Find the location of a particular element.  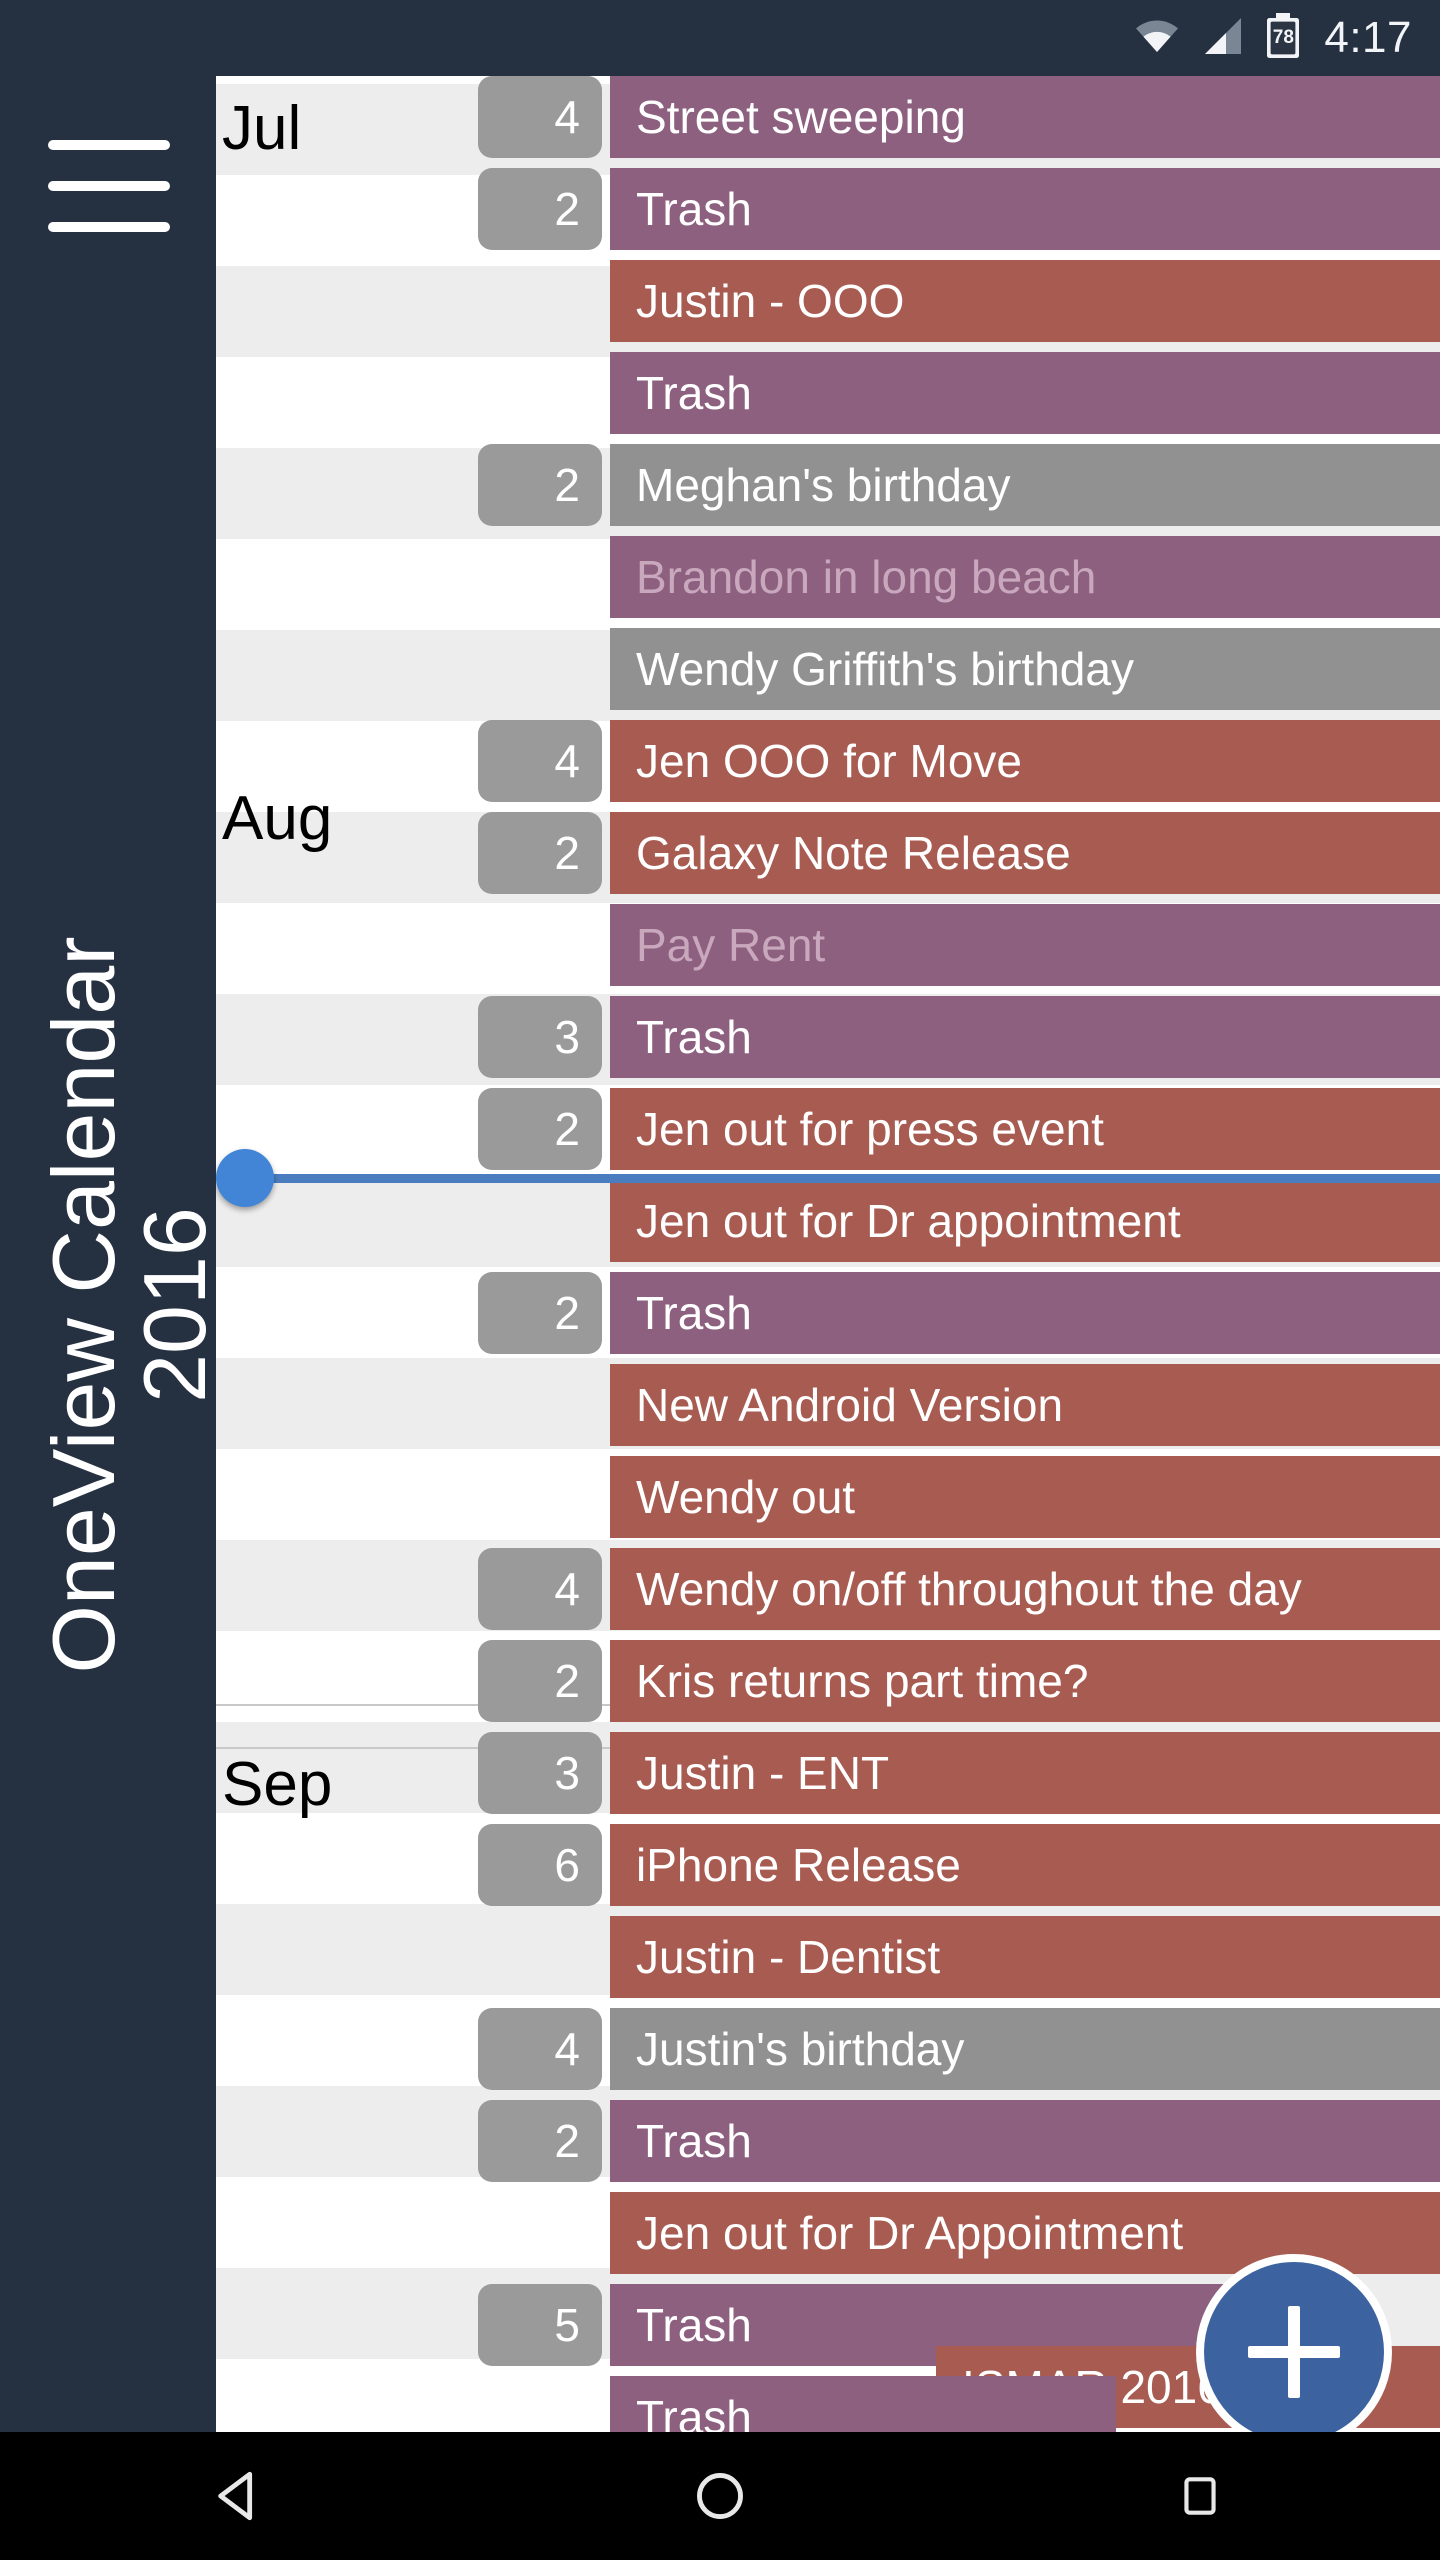

event-bar: Wendy on/off throughout the day is located at coordinates (1025, 1589).